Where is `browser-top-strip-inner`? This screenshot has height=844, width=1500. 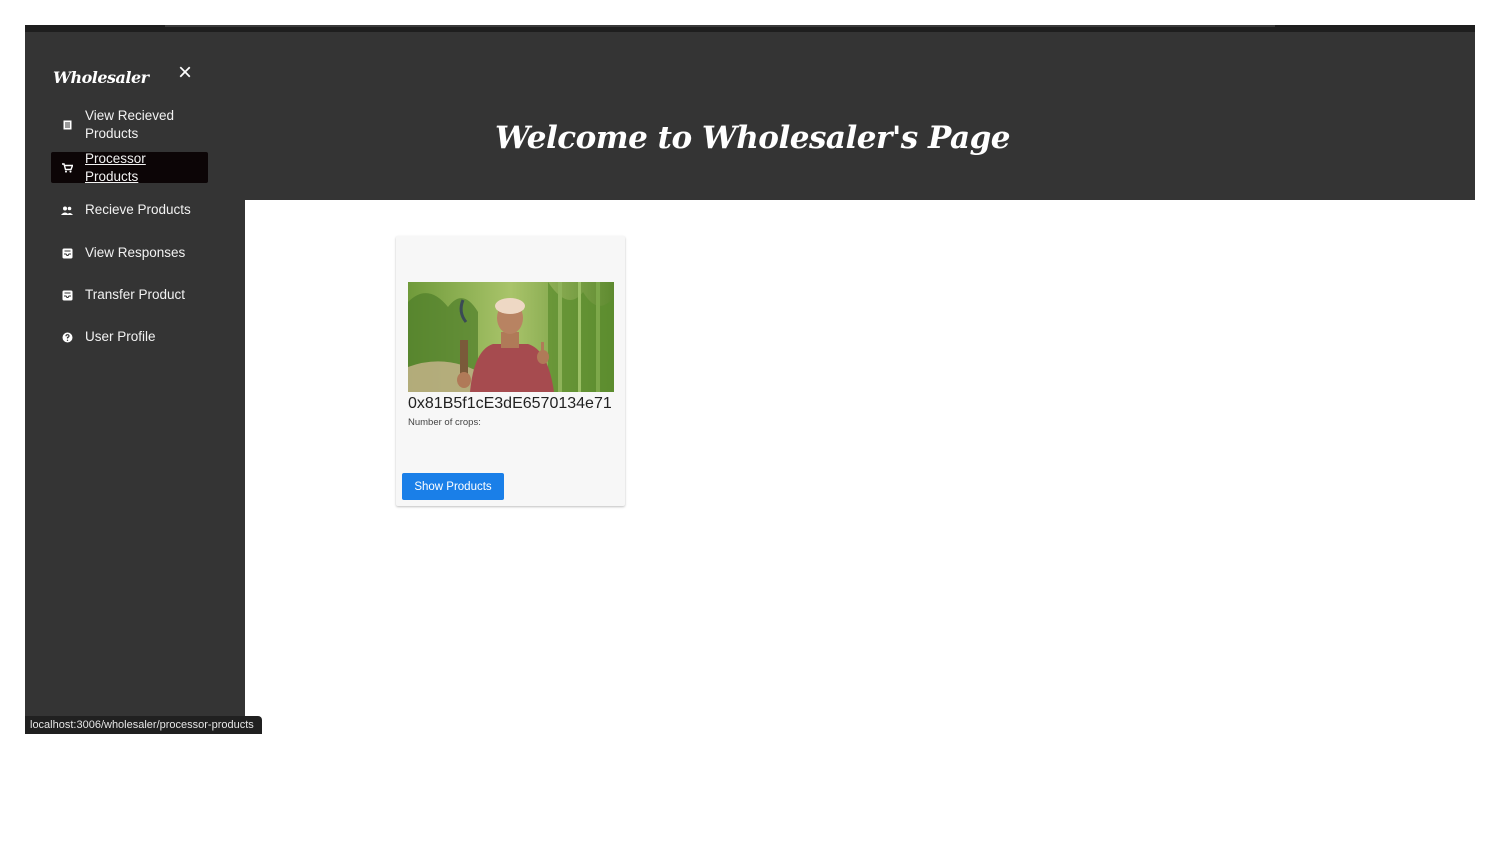 browser-top-strip-inner is located at coordinates (720, 26).